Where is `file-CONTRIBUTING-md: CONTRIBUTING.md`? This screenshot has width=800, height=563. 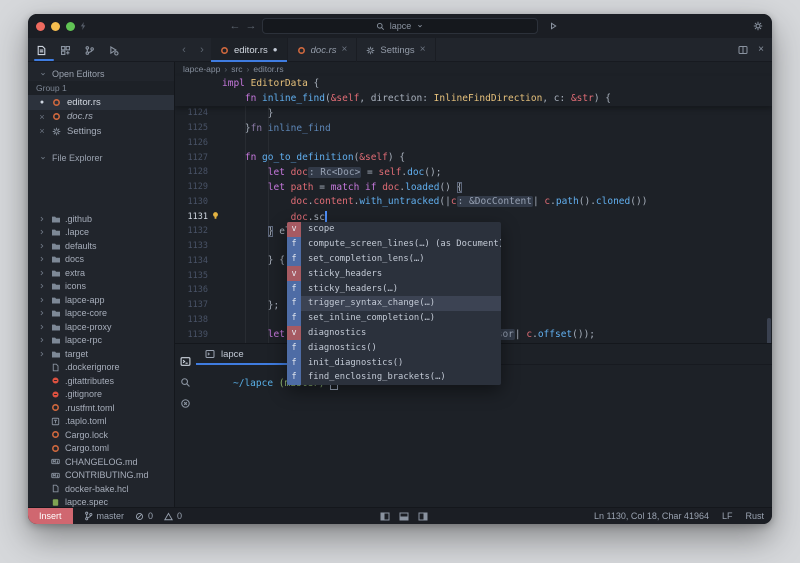 file-CONTRIBUTING-md: CONTRIBUTING.md is located at coordinates (101, 476).